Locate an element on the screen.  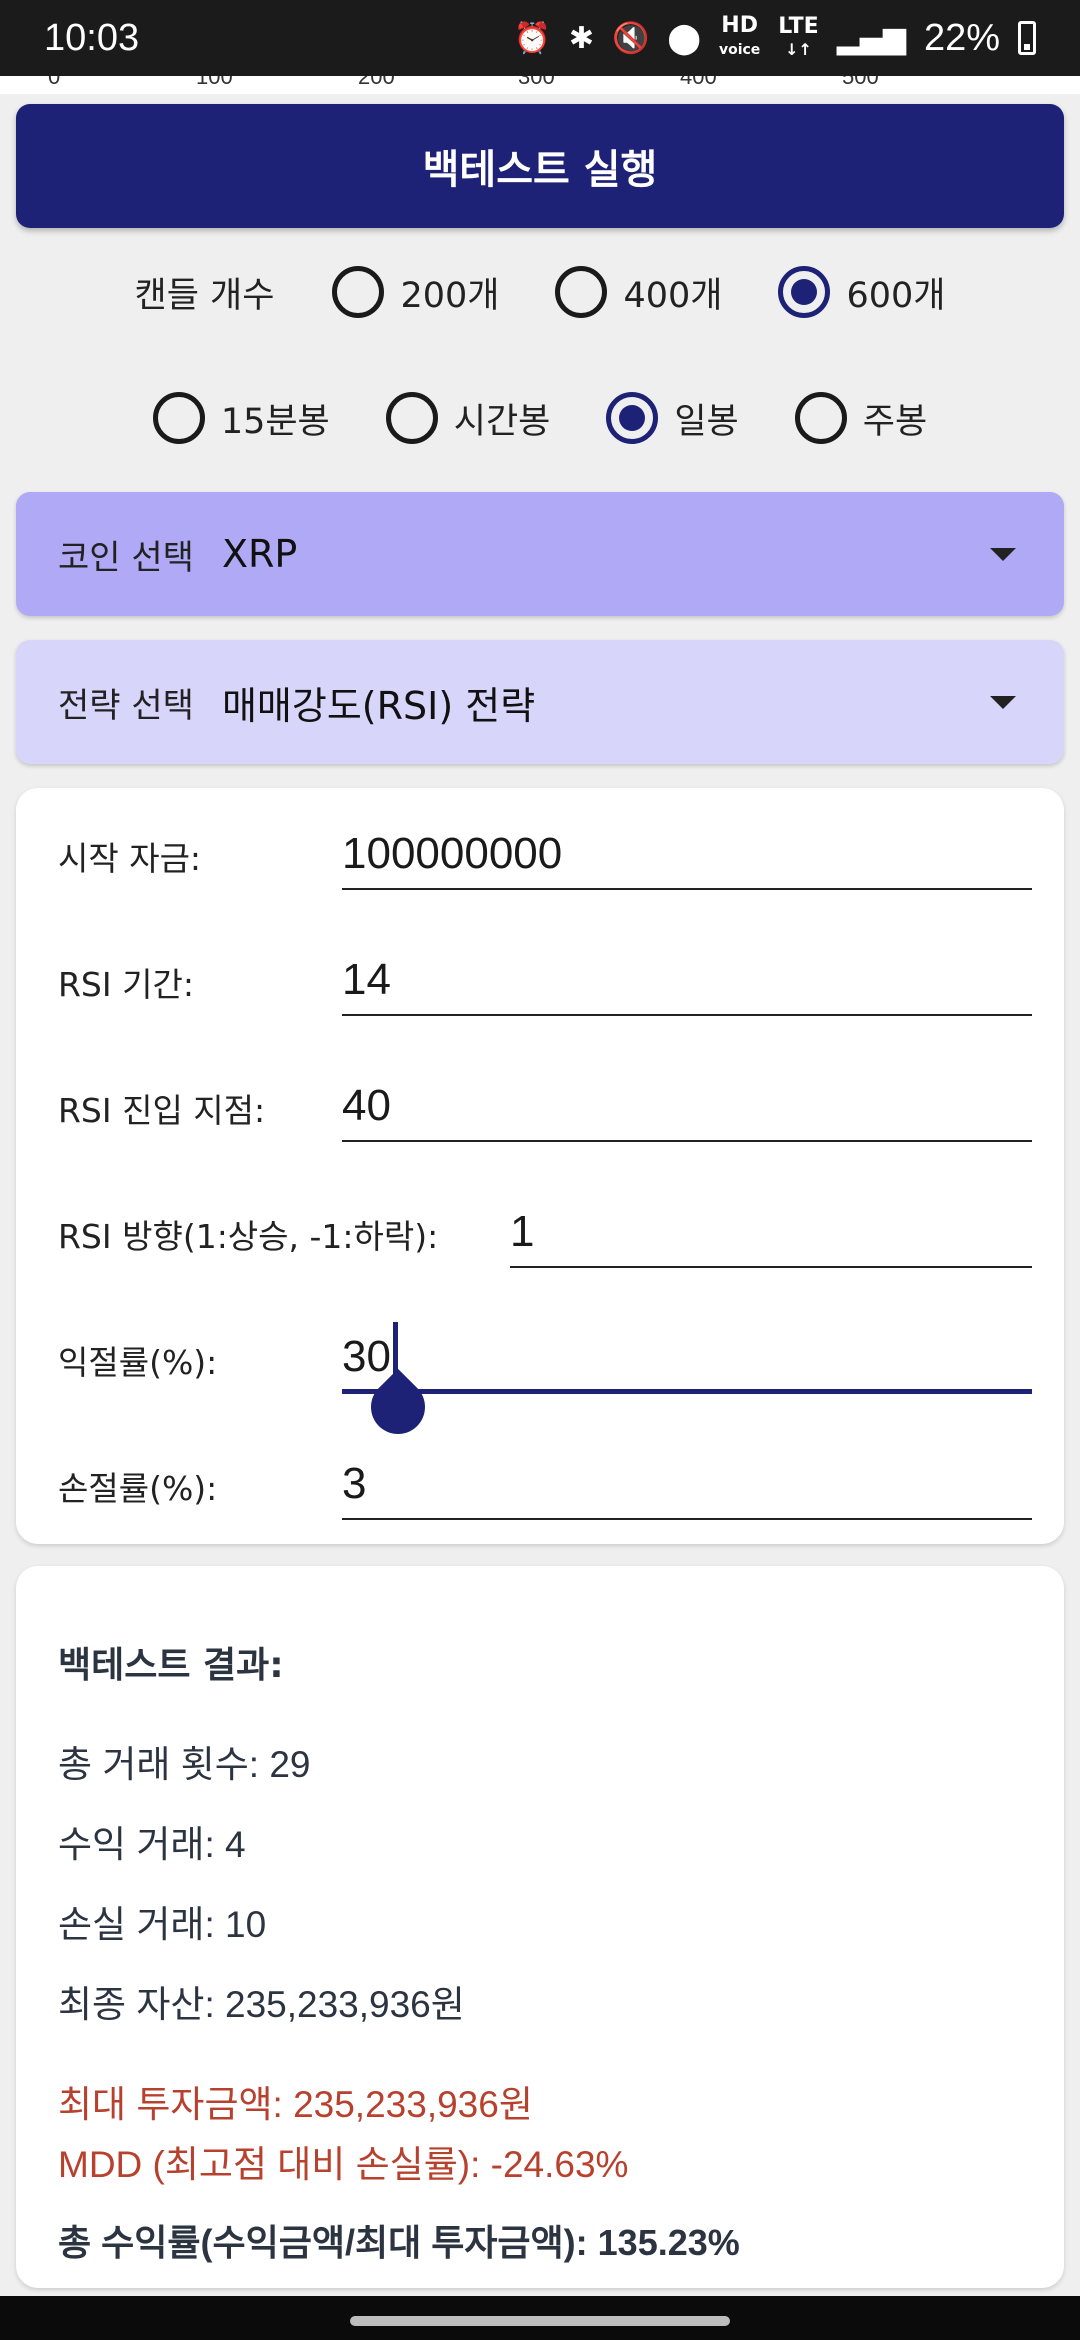
loss-trades: 손실 거래: 10 is located at coordinates (162, 1924).